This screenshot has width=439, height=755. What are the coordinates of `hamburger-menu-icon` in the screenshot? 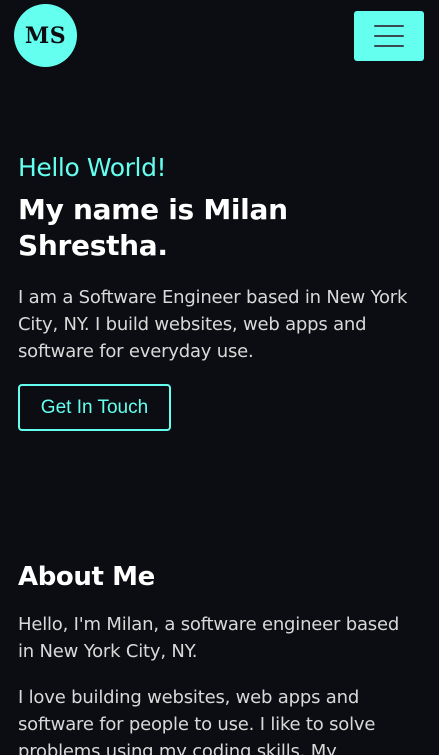 It's located at (389, 36).